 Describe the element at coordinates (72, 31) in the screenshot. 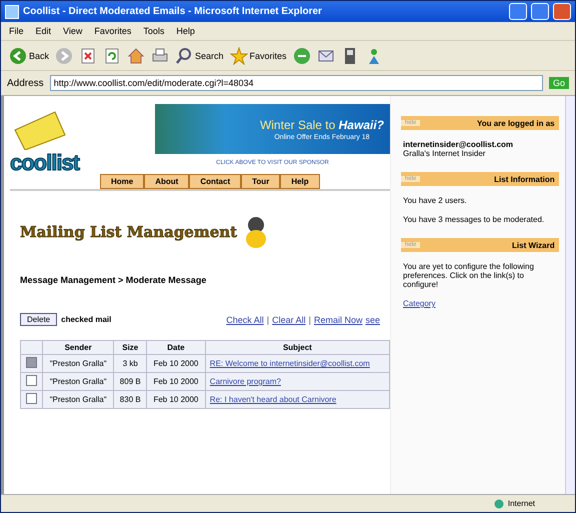

I see `menu-item: View` at that location.